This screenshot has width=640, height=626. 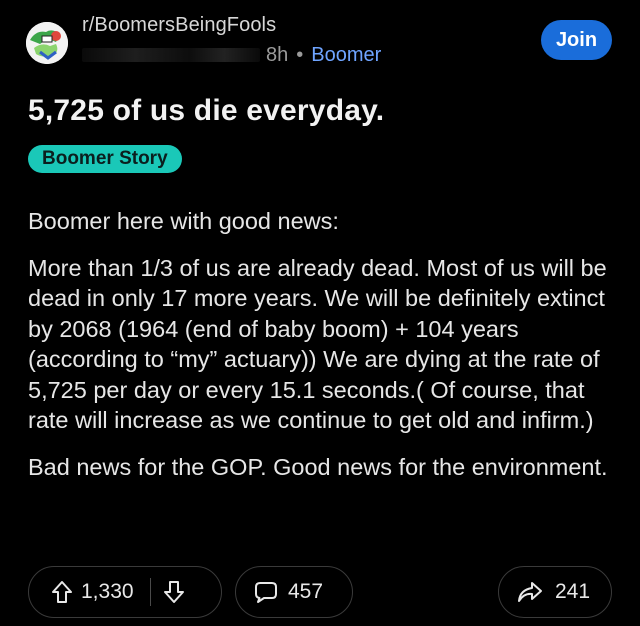 I want to click on vote-divider, so click(x=150, y=592).